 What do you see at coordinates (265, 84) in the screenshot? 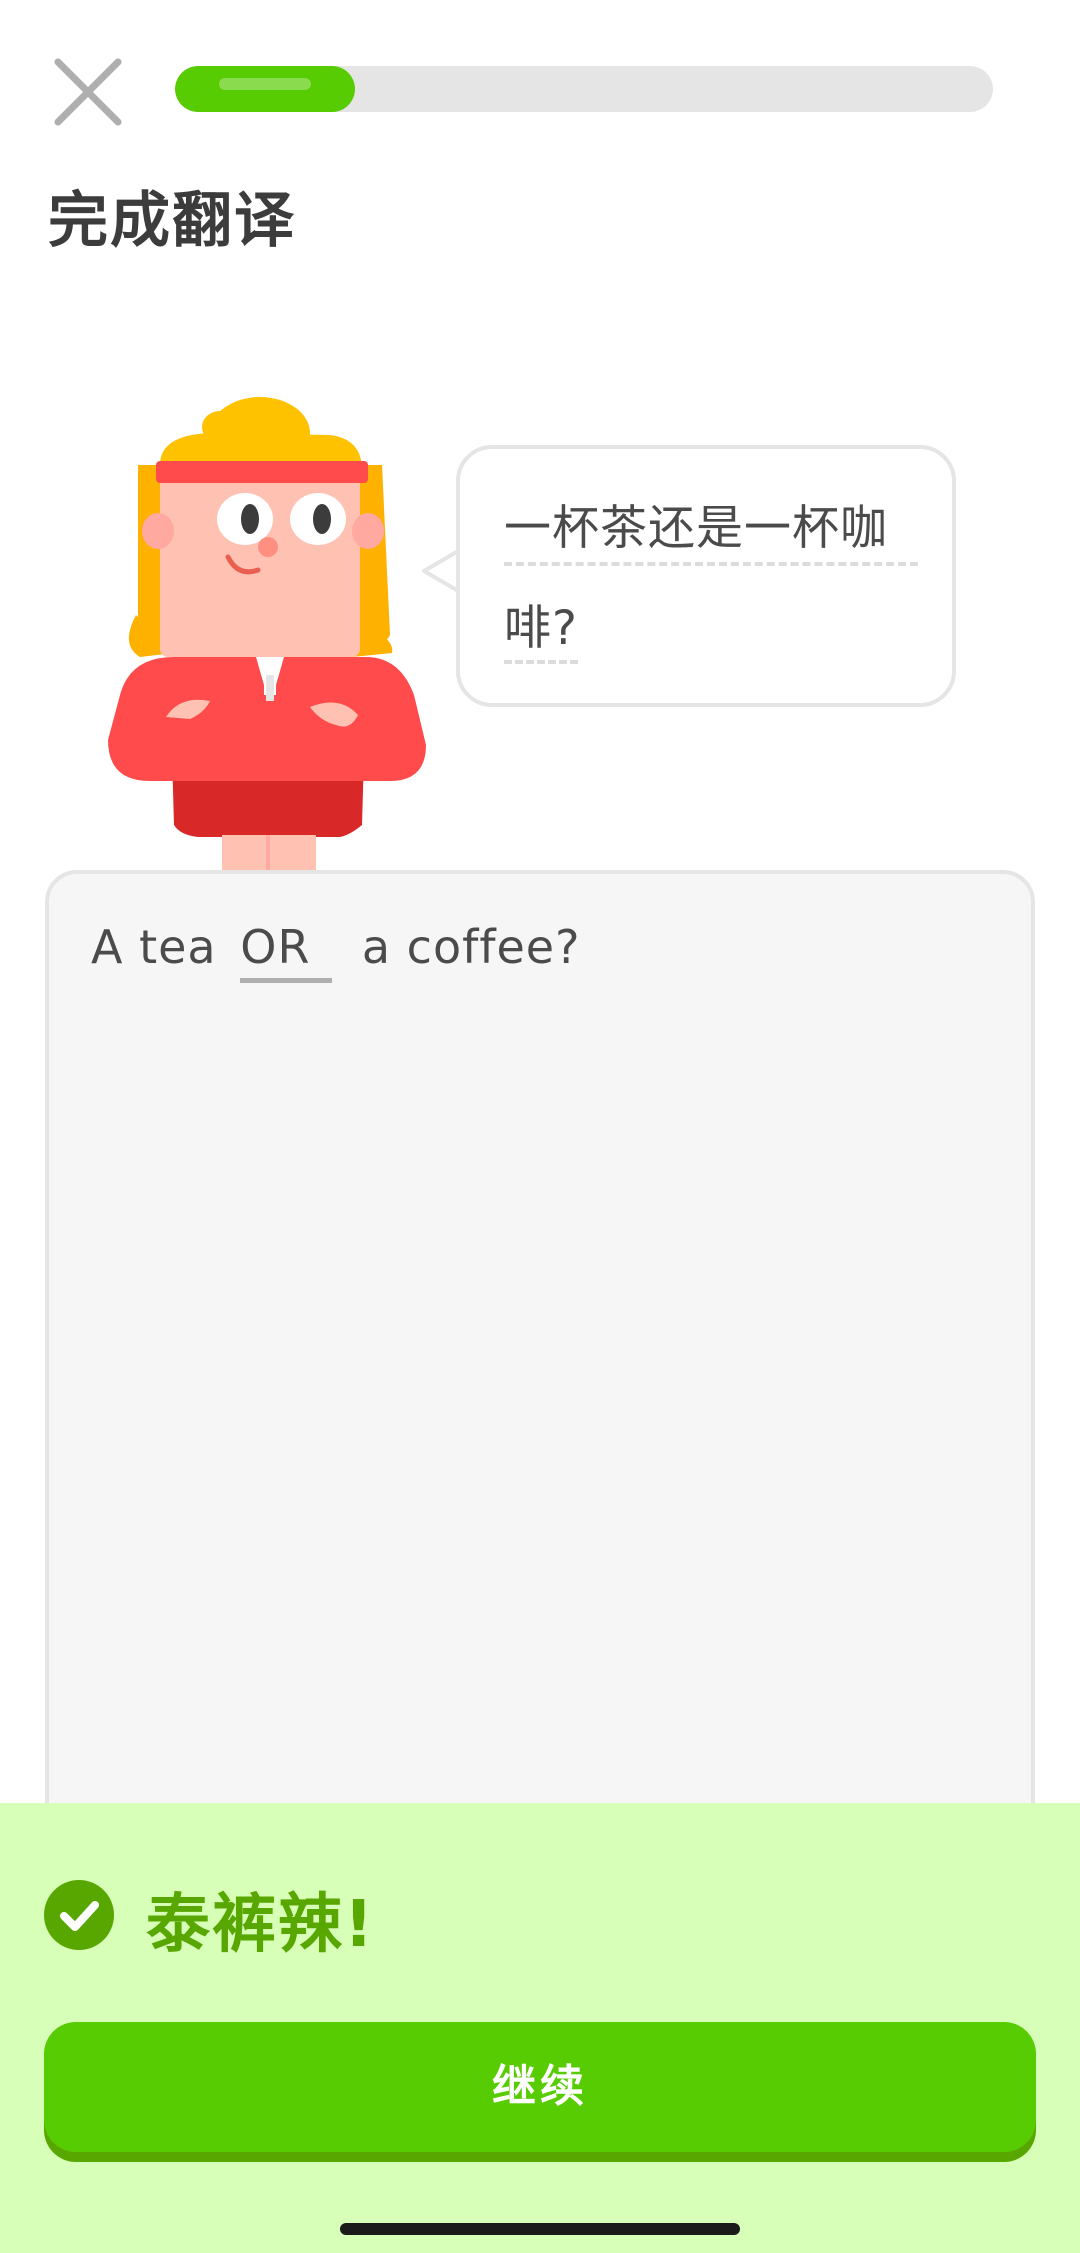
I see `progress-shine` at bounding box center [265, 84].